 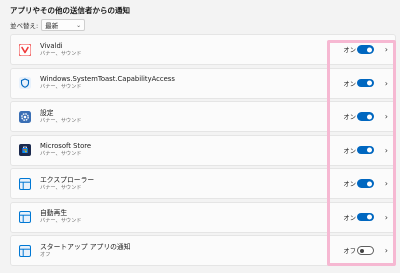 I want to click on sort-row: 並べ替え: 最新 ⌄, so click(x=48, y=25).